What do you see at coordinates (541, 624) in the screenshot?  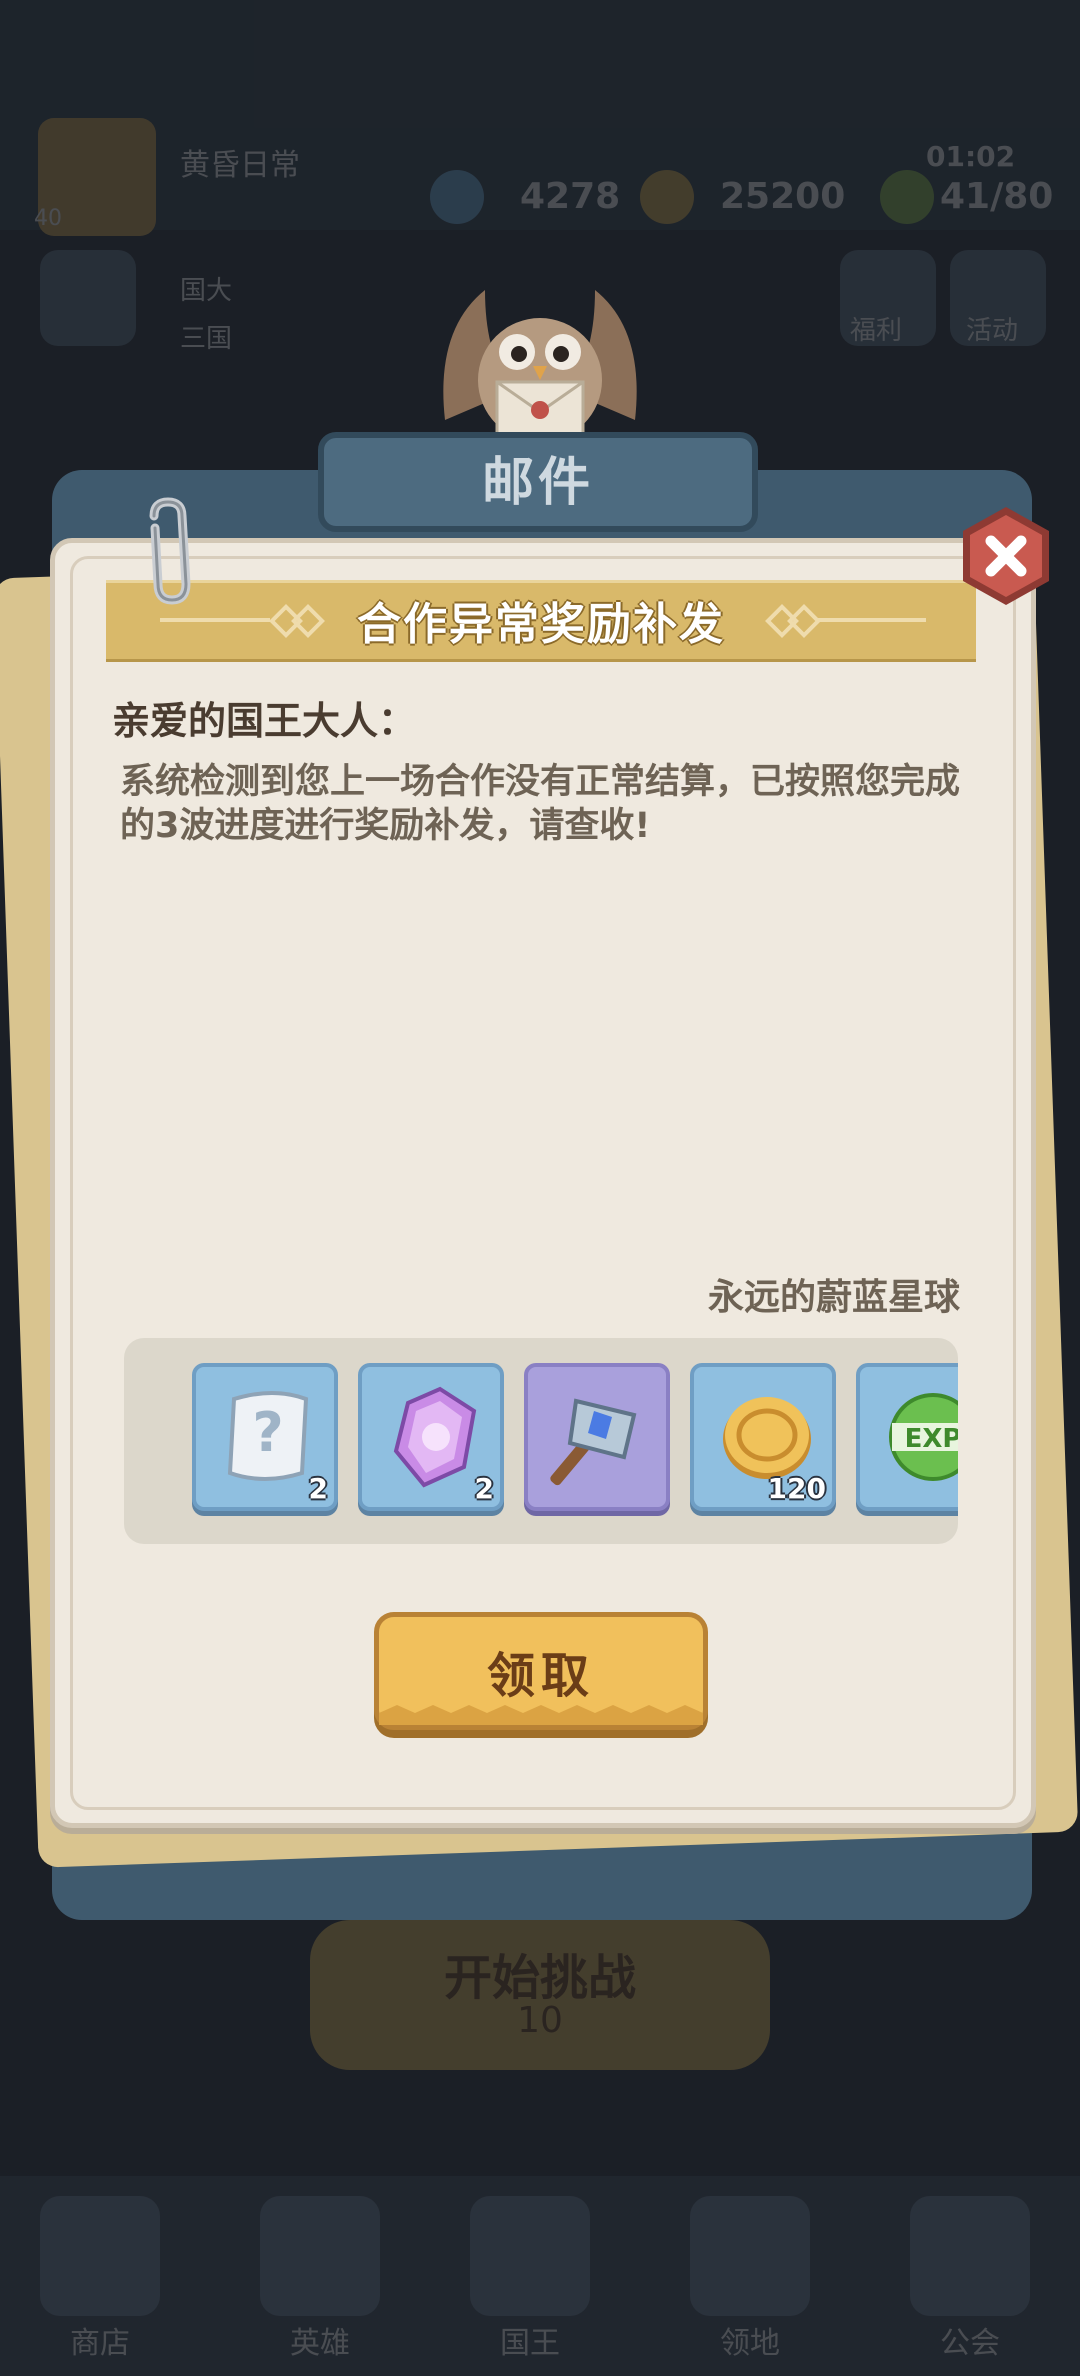 I see `mail-title: 合作异常奖励补发` at bounding box center [541, 624].